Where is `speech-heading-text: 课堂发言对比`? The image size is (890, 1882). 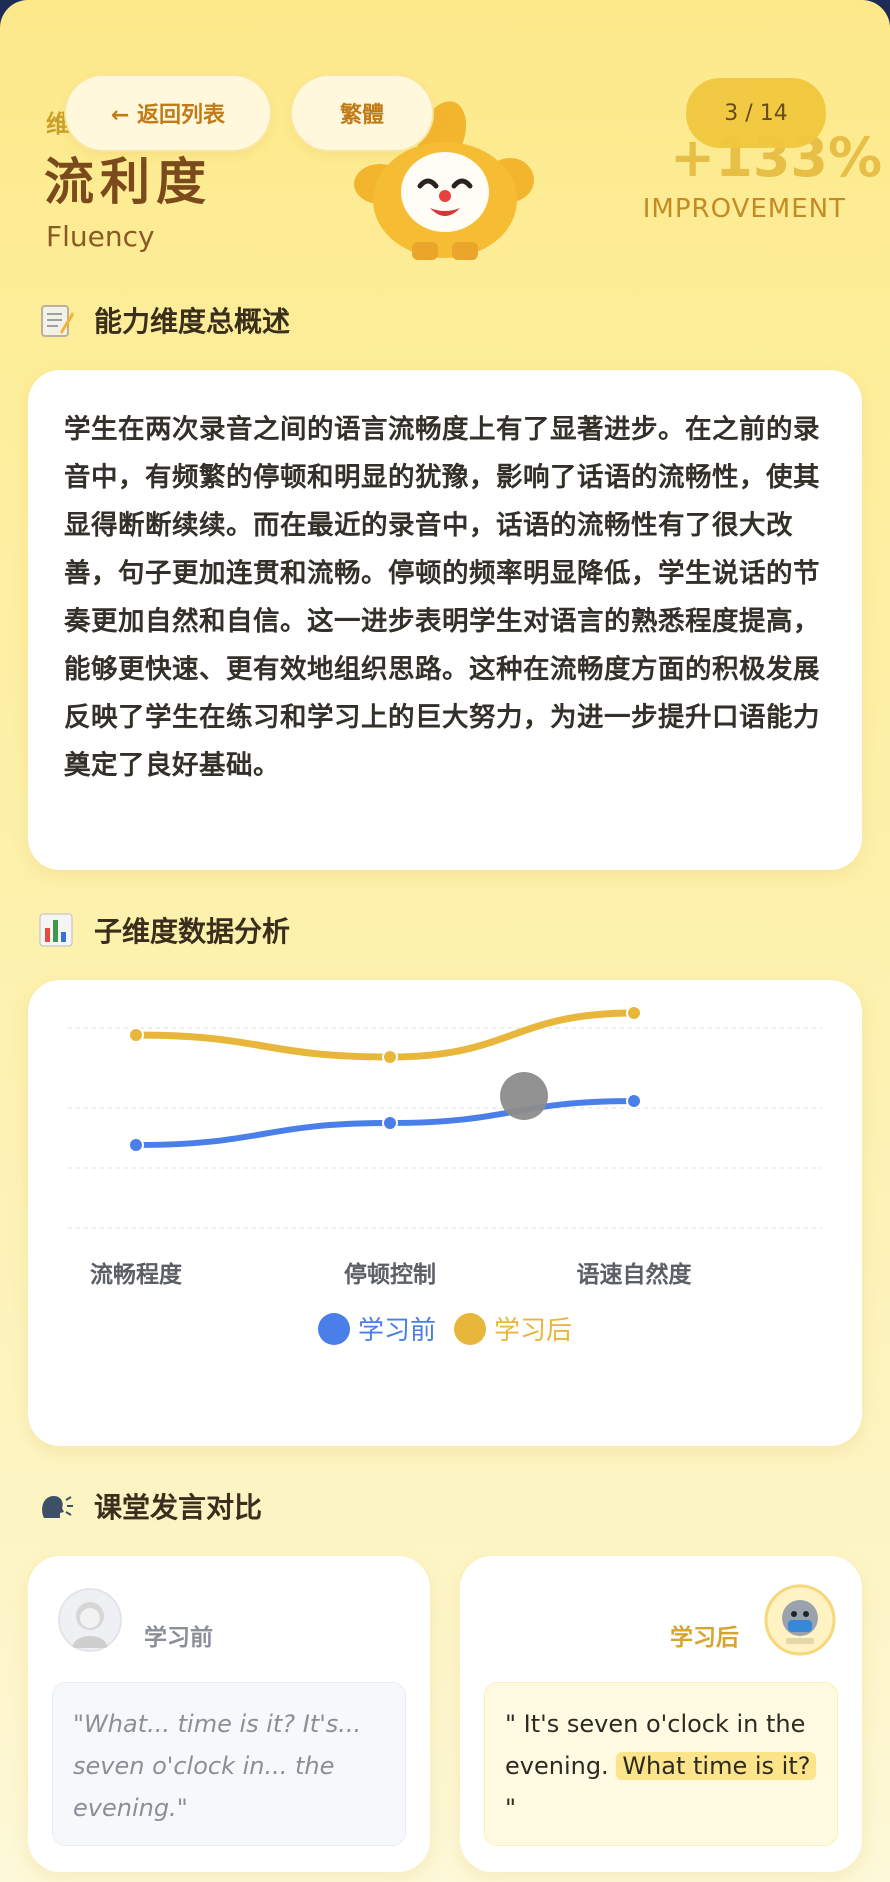 speech-heading-text: 课堂发言对比 is located at coordinates (178, 1507).